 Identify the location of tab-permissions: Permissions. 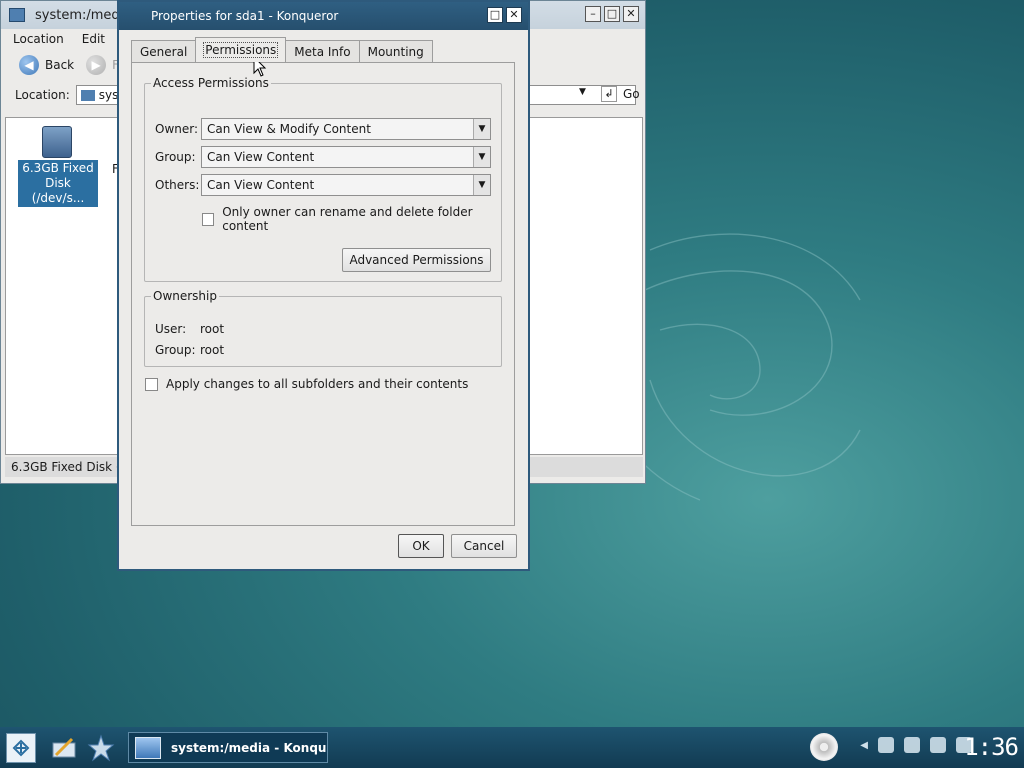
(241, 49).